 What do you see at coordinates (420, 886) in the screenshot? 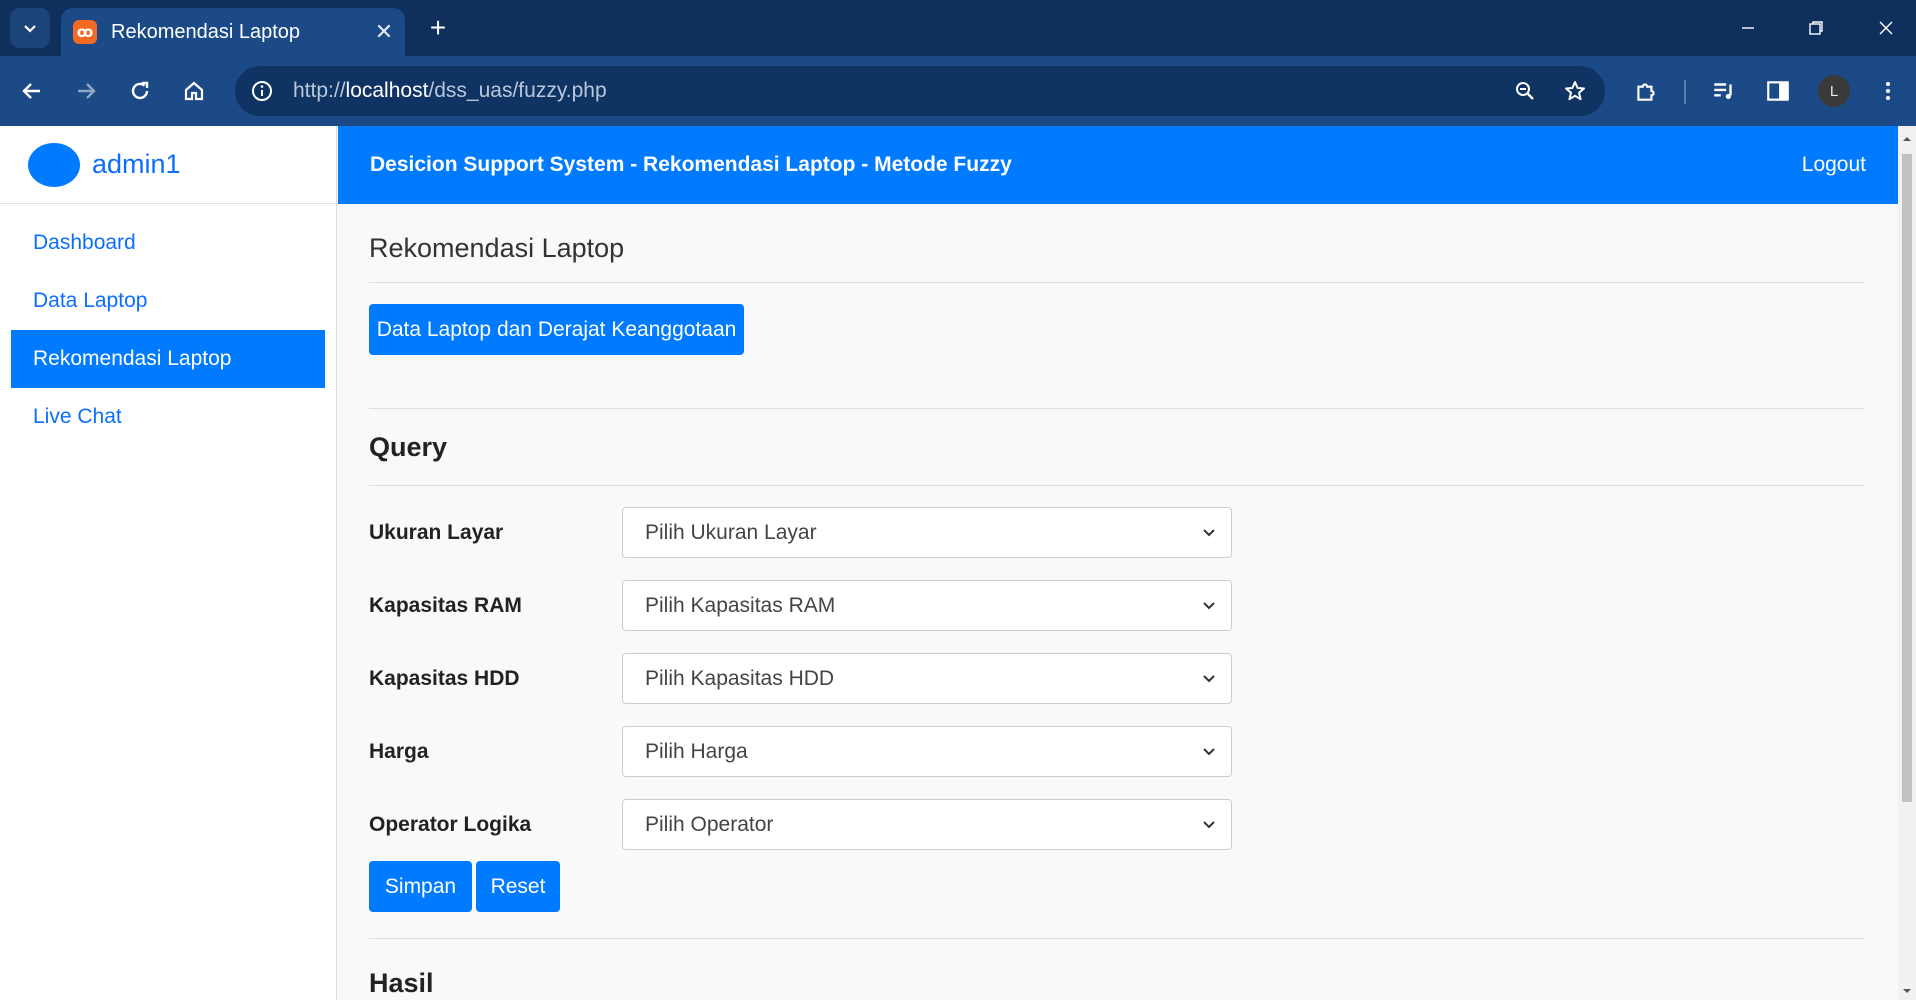
I see `simpan-button: Simpan` at bounding box center [420, 886].